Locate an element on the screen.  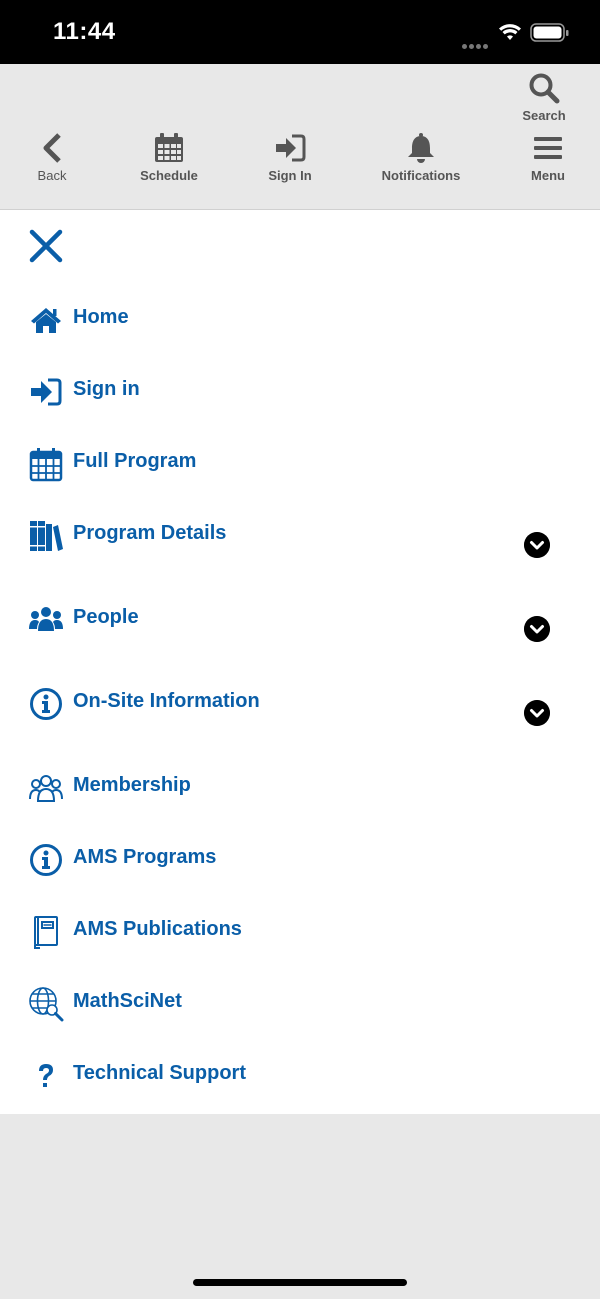
search-icon is located at coordinates (544, 88).